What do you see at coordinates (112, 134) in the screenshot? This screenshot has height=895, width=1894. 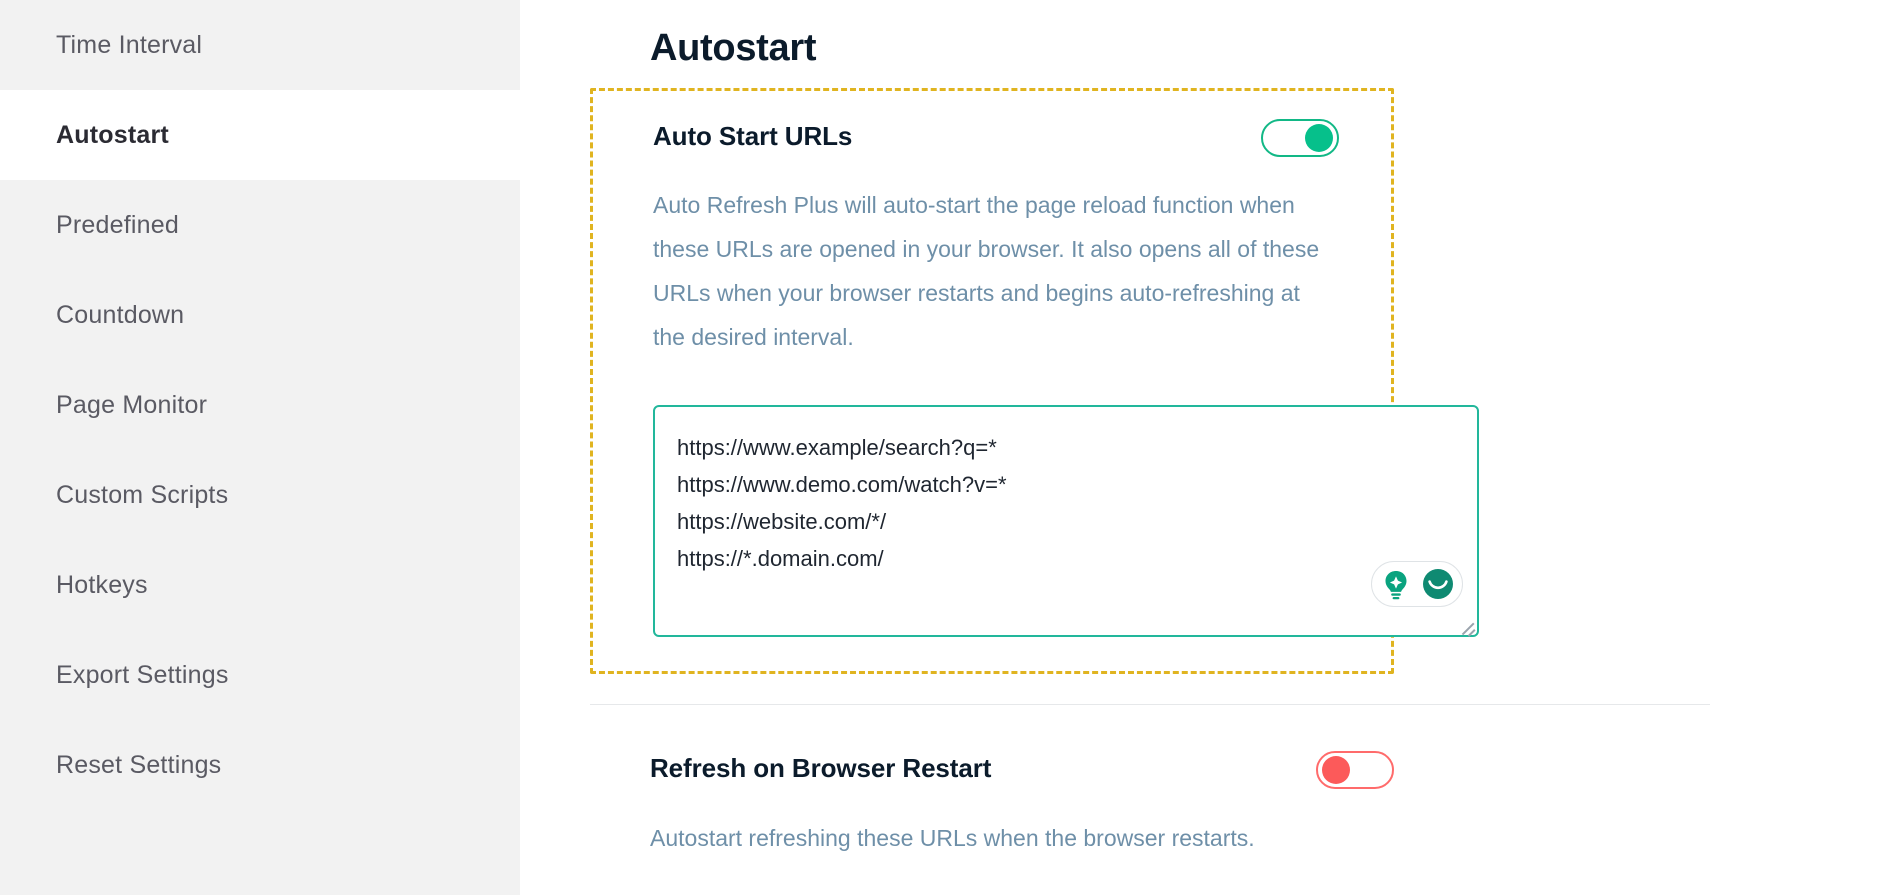 I see `sidebar-item-label: Autostart` at bounding box center [112, 134].